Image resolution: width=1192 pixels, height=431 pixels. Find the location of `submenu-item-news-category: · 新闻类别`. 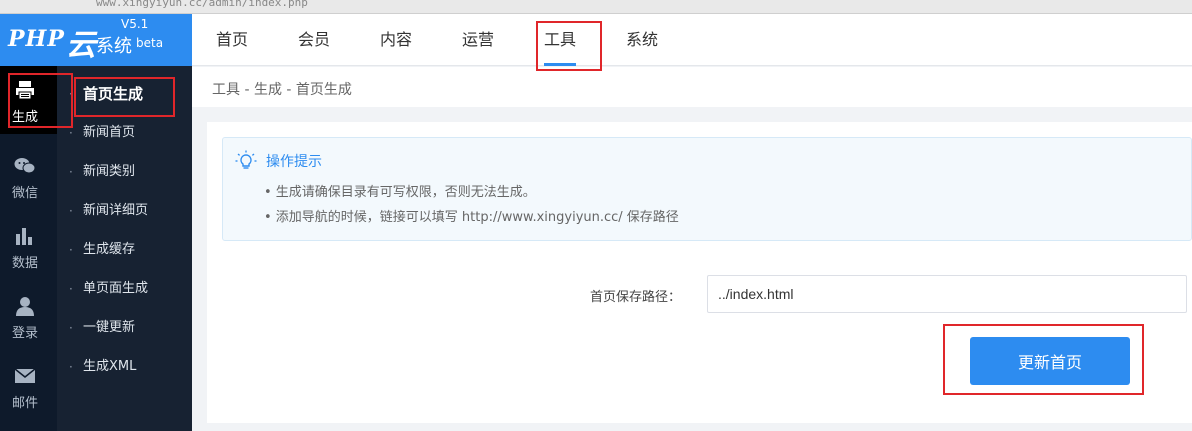

submenu-item-news-category: · 新闻类别 is located at coordinates (124, 172).